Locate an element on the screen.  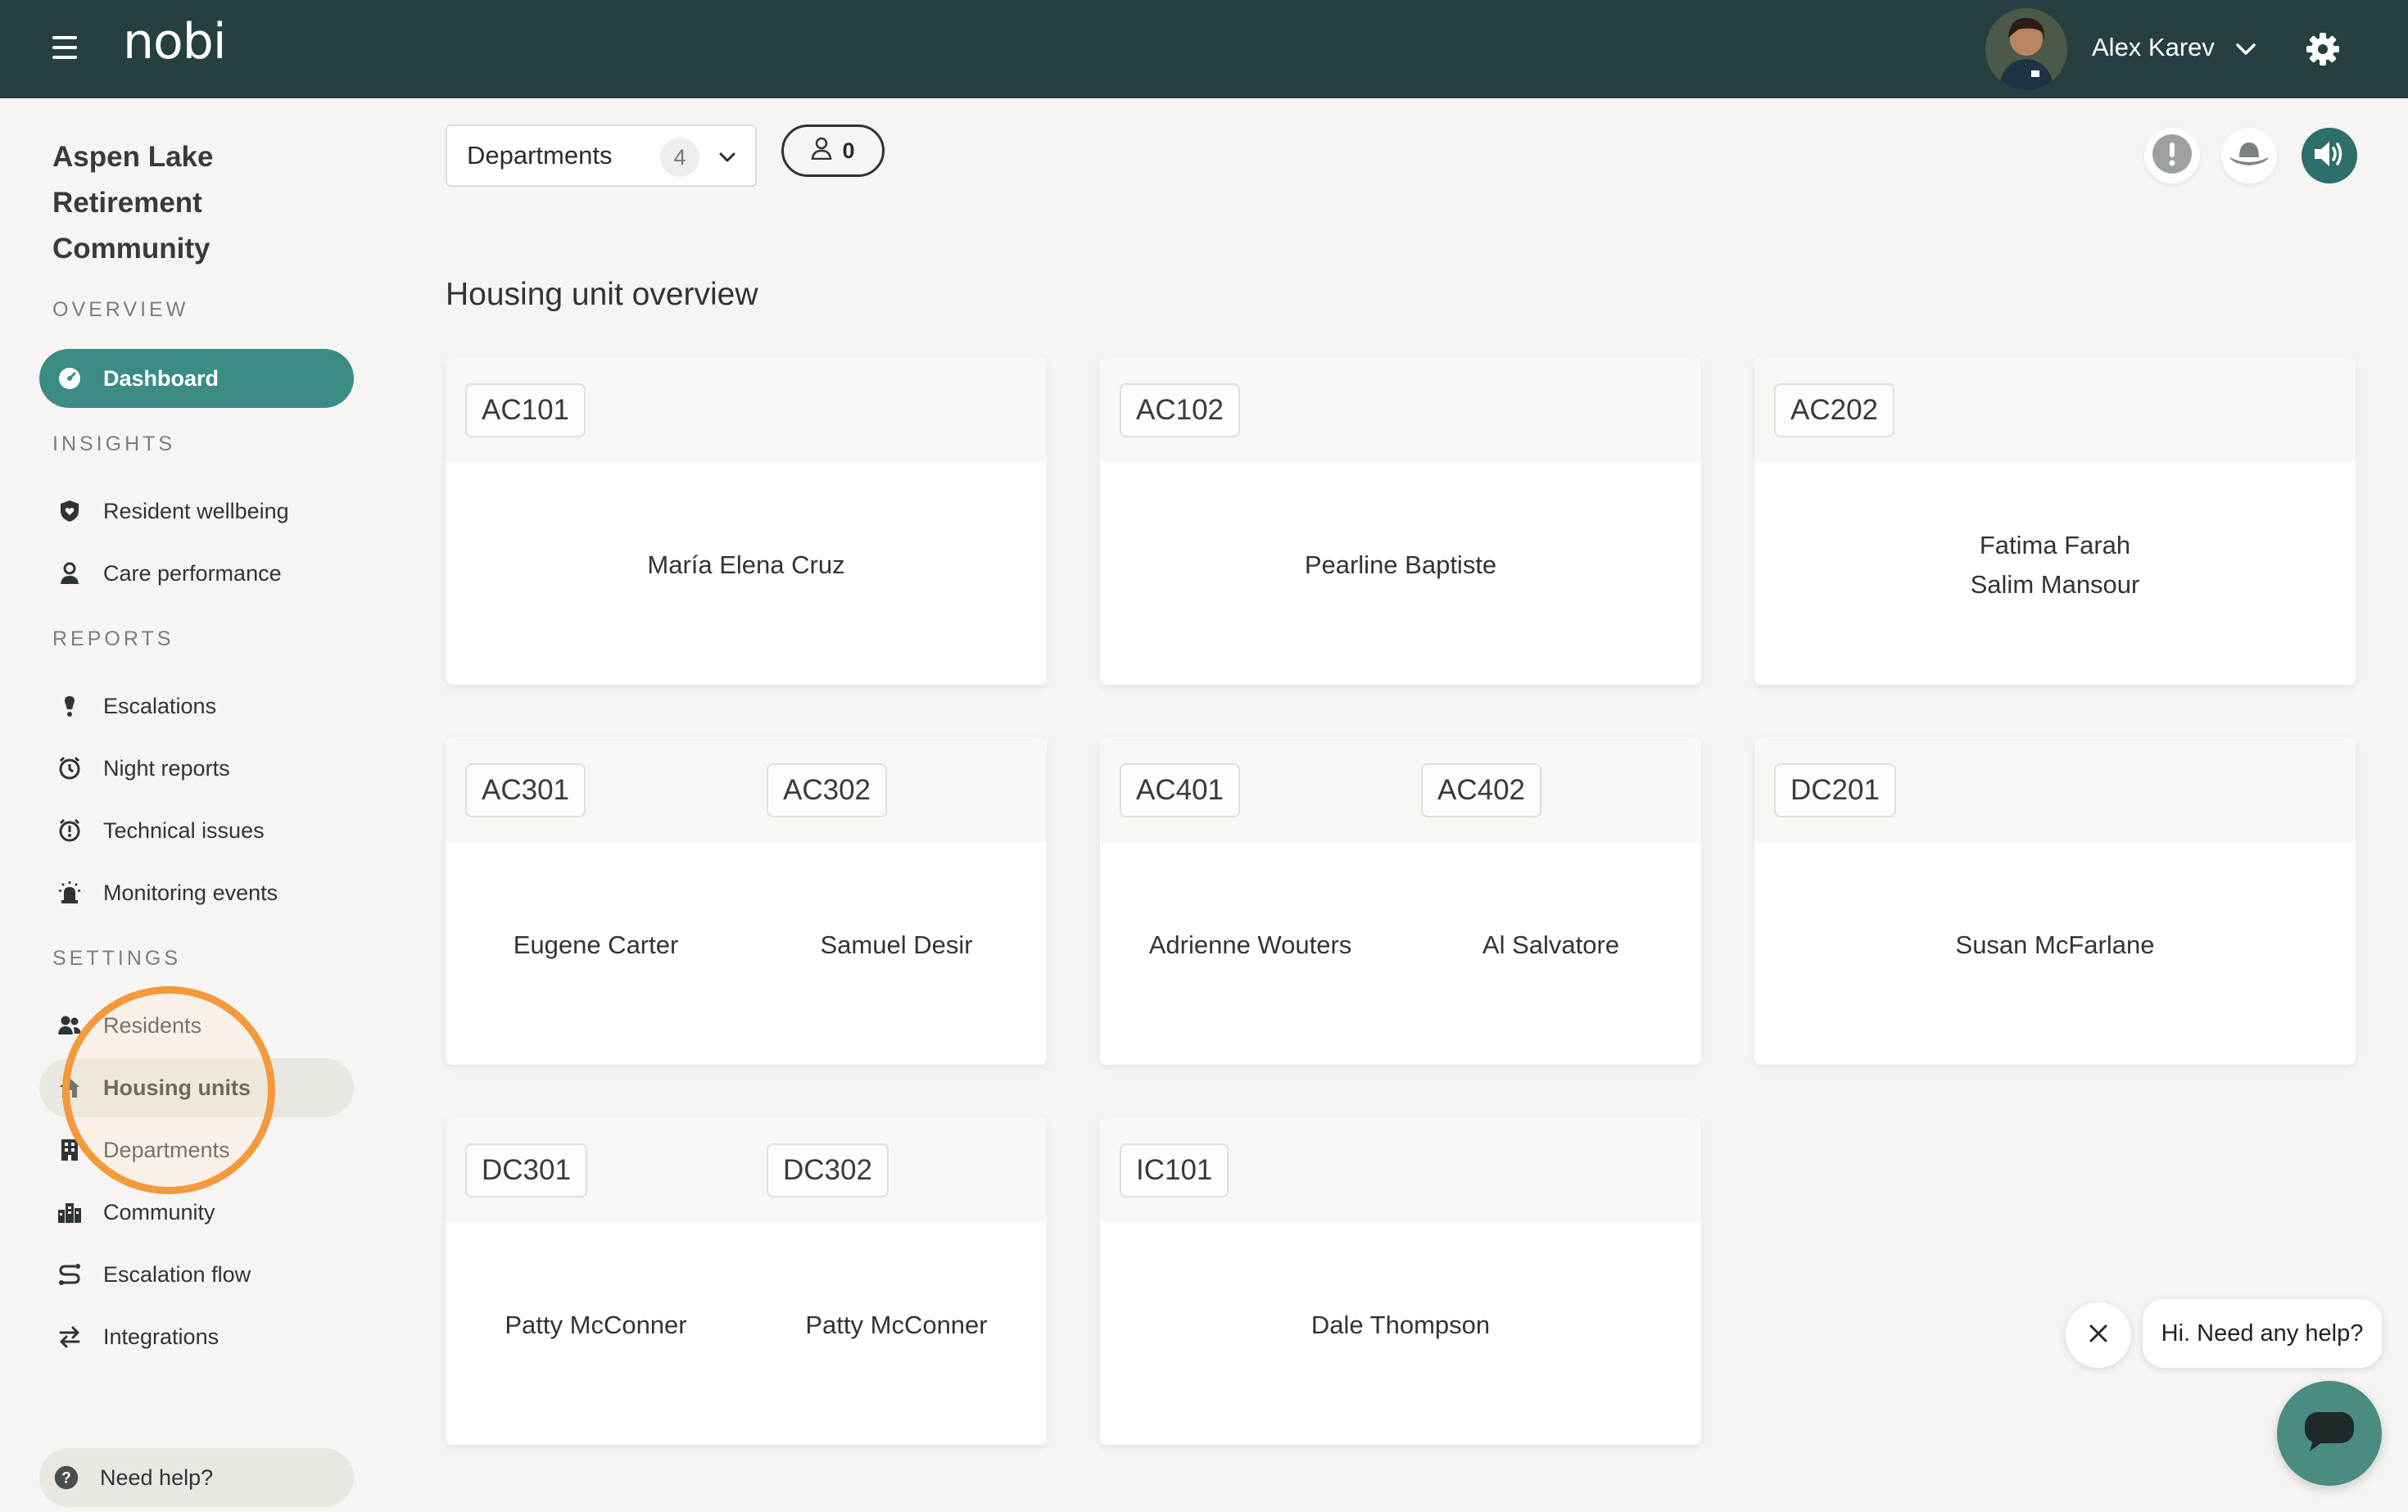
help-icon: ? is located at coordinates (66, 1477).